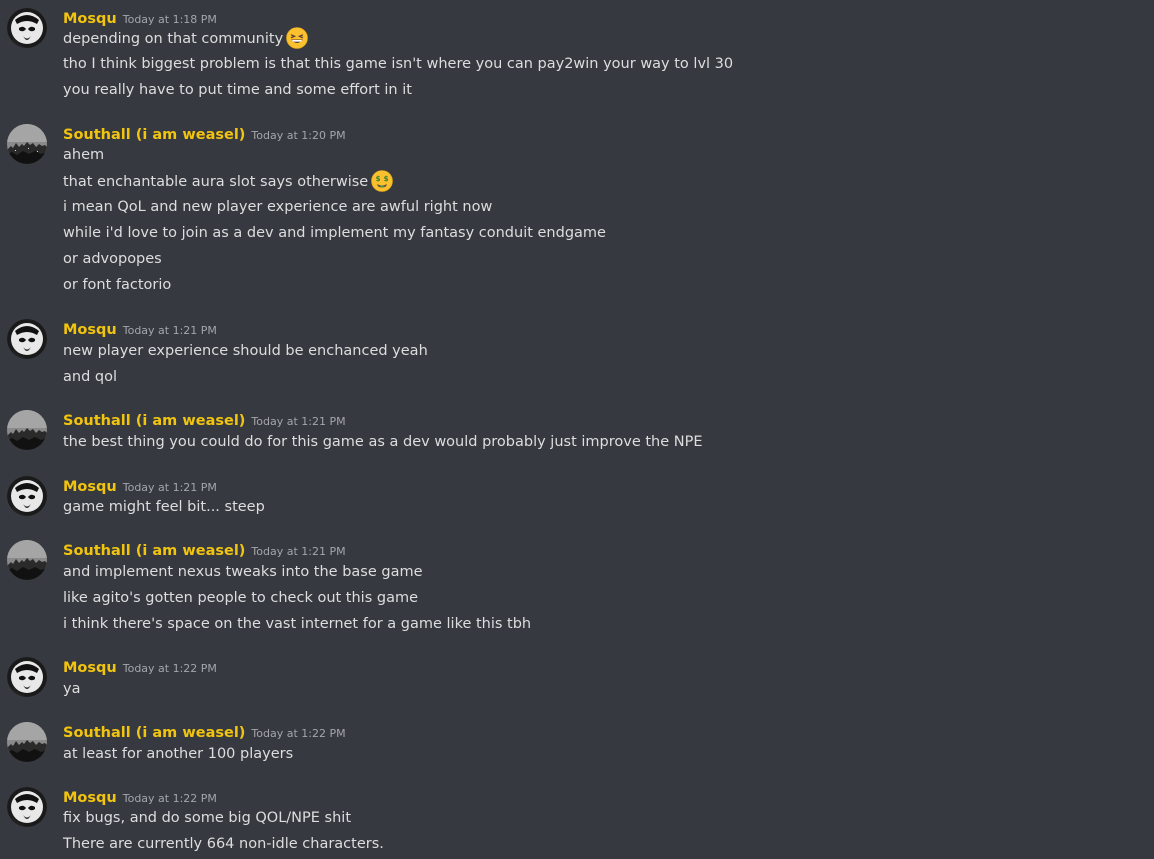  I want to click on message-line: at least for another 100 players, so click(178, 754).